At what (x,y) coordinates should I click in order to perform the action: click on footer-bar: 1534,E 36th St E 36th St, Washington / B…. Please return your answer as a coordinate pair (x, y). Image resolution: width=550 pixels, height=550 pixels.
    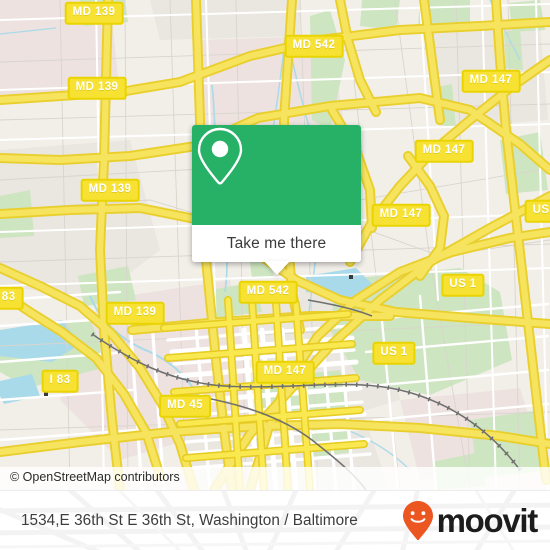
    Looking at the image, I should click on (275, 520).